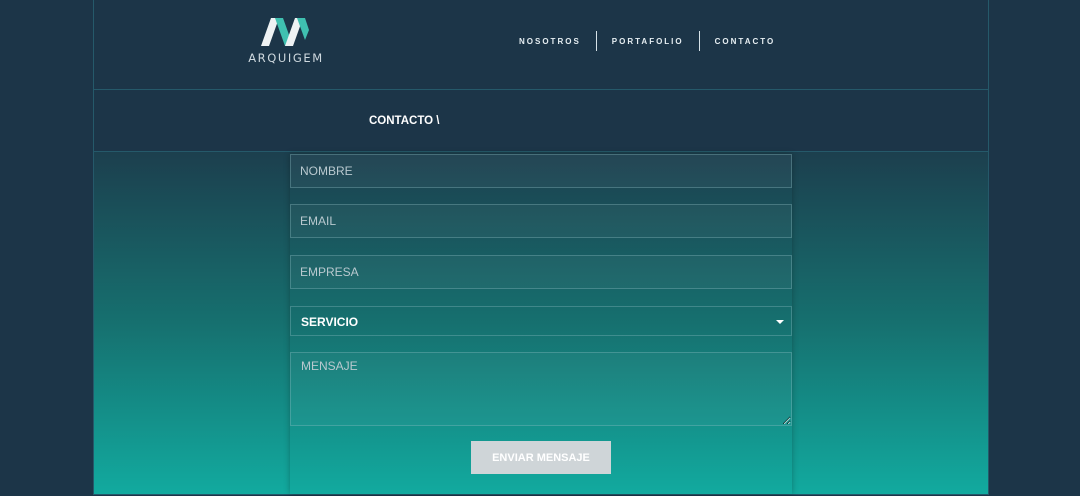  Describe the element at coordinates (780, 322) in the screenshot. I see `caret-down-icon` at that location.